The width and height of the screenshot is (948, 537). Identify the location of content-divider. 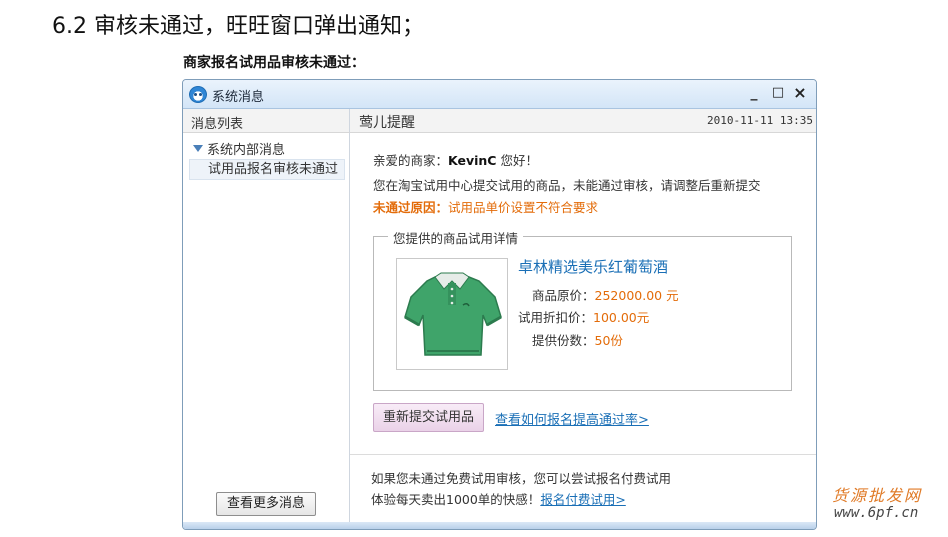
(583, 454).